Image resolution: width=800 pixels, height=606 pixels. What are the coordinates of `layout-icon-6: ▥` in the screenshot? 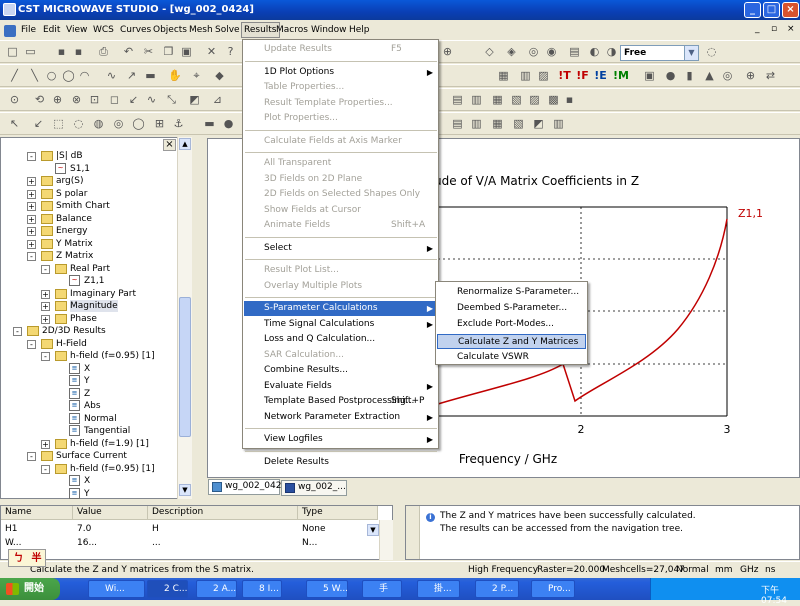 It's located at (558, 123).